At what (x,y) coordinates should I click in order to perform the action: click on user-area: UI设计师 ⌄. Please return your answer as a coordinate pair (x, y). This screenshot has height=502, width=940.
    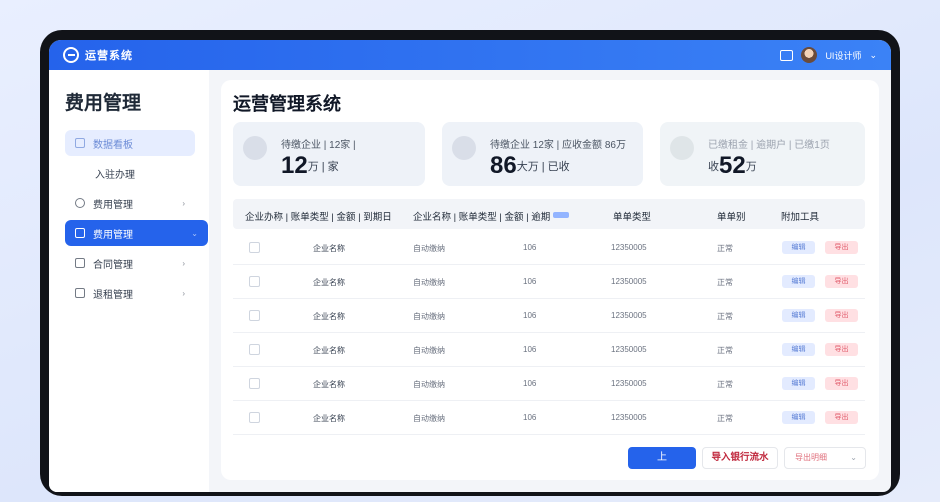
    Looking at the image, I should click on (828, 55).